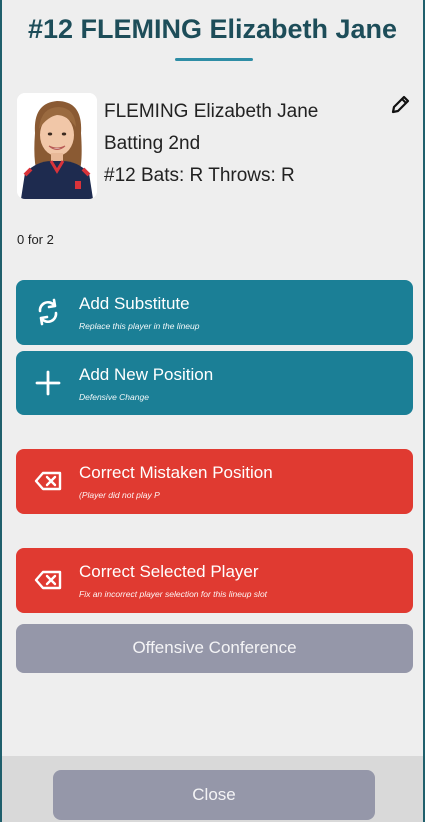  What do you see at coordinates (199, 175) in the screenshot?
I see `player-details: #12 Bats: R Throws: R` at bounding box center [199, 175].